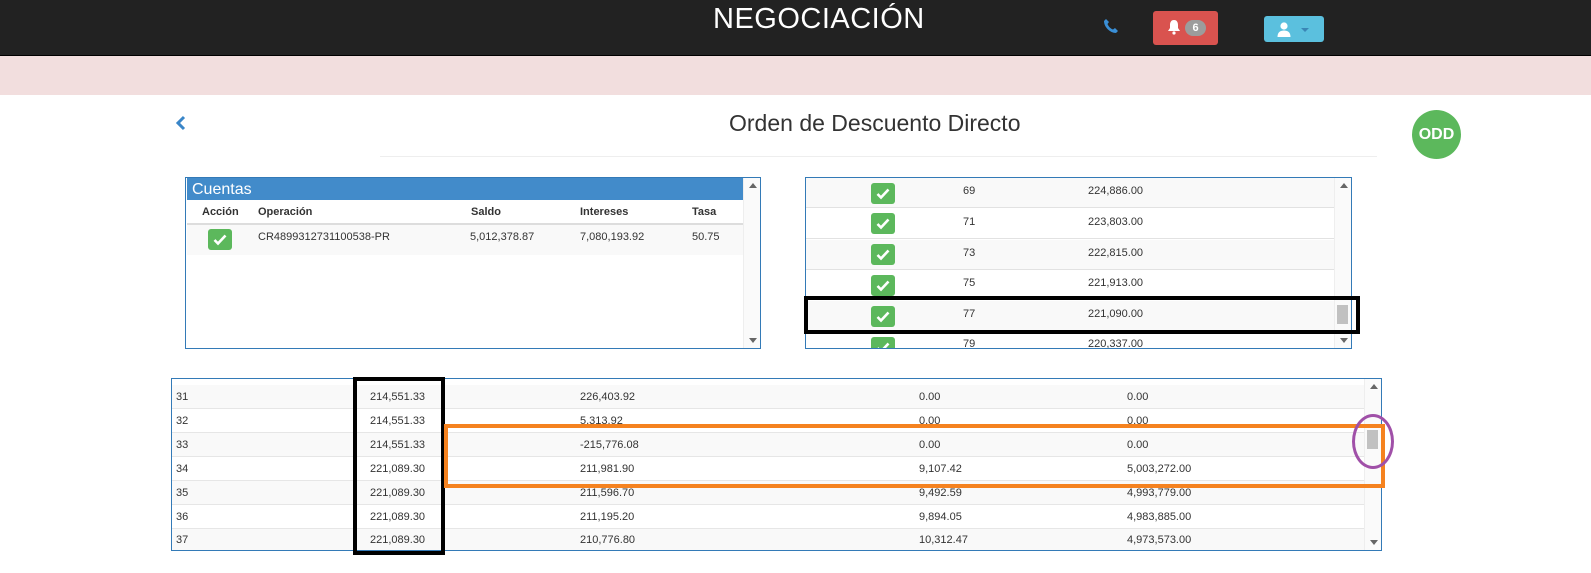 The height and width of the screenshot is (573, 1591). Describe the element at coordinates (1159, 493) in the screenshot. I see `amount-cell: 4,993,779.00` at that location.